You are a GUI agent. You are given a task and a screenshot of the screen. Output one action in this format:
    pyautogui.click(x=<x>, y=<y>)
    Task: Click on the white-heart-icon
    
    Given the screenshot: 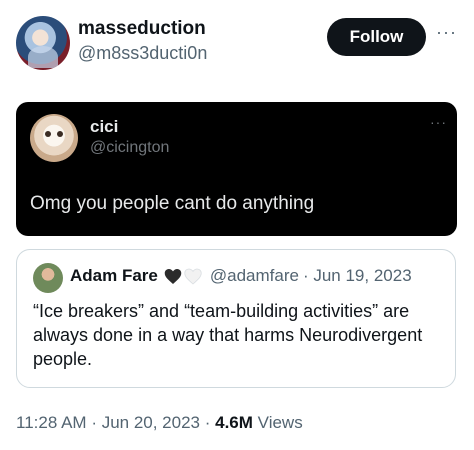 What is the action you would take?
    pyautogui.click(x=193, y=276)
    